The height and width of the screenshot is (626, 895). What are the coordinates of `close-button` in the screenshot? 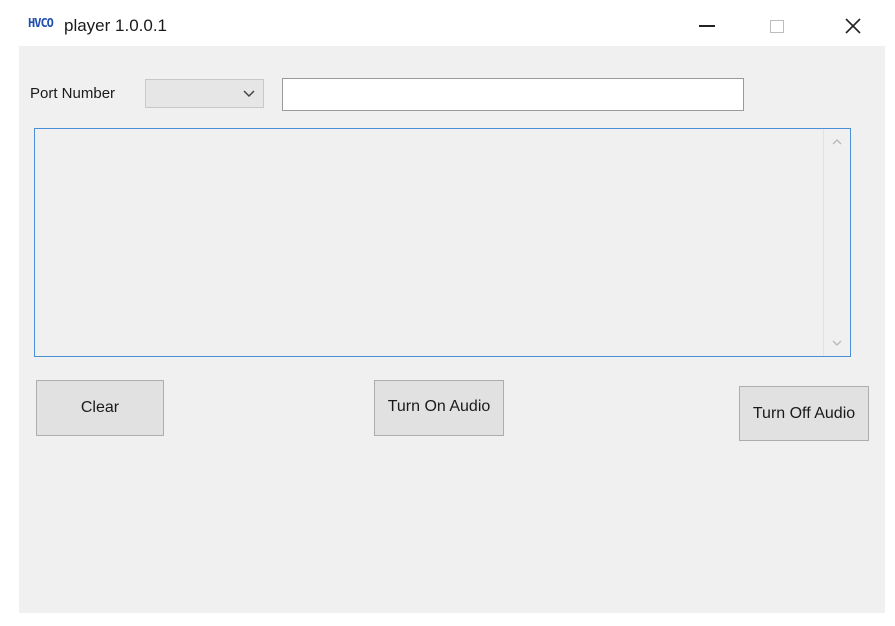 It's located at (853, 26).